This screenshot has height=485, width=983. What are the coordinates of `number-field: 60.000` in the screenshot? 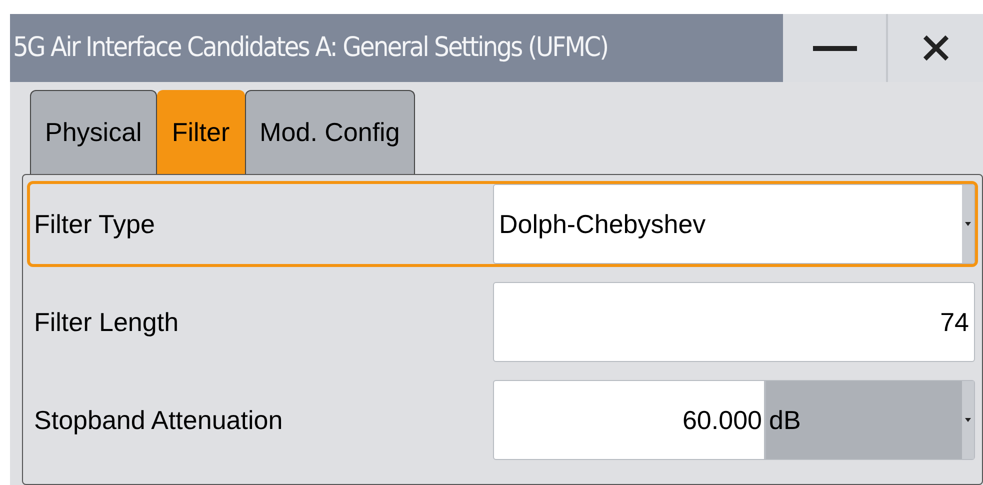 It's located at (629, 420).